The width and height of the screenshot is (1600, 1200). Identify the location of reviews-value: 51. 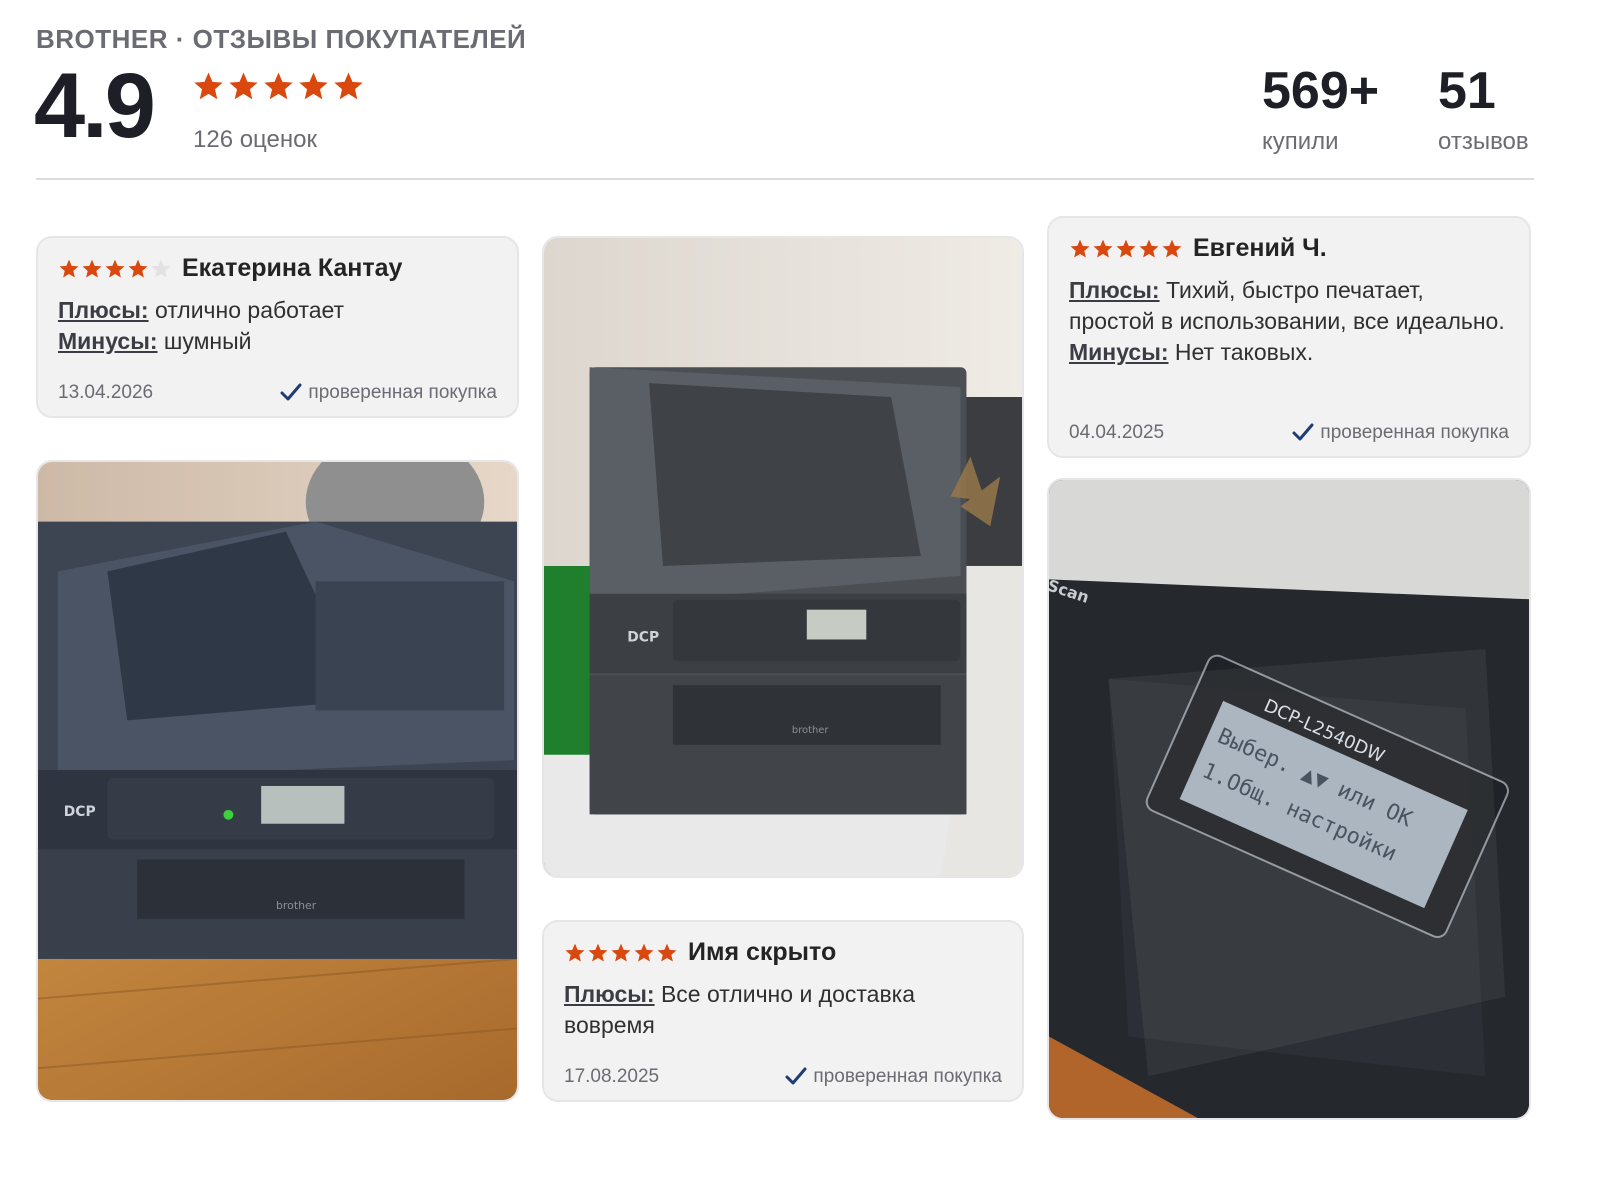
(1467, 91).